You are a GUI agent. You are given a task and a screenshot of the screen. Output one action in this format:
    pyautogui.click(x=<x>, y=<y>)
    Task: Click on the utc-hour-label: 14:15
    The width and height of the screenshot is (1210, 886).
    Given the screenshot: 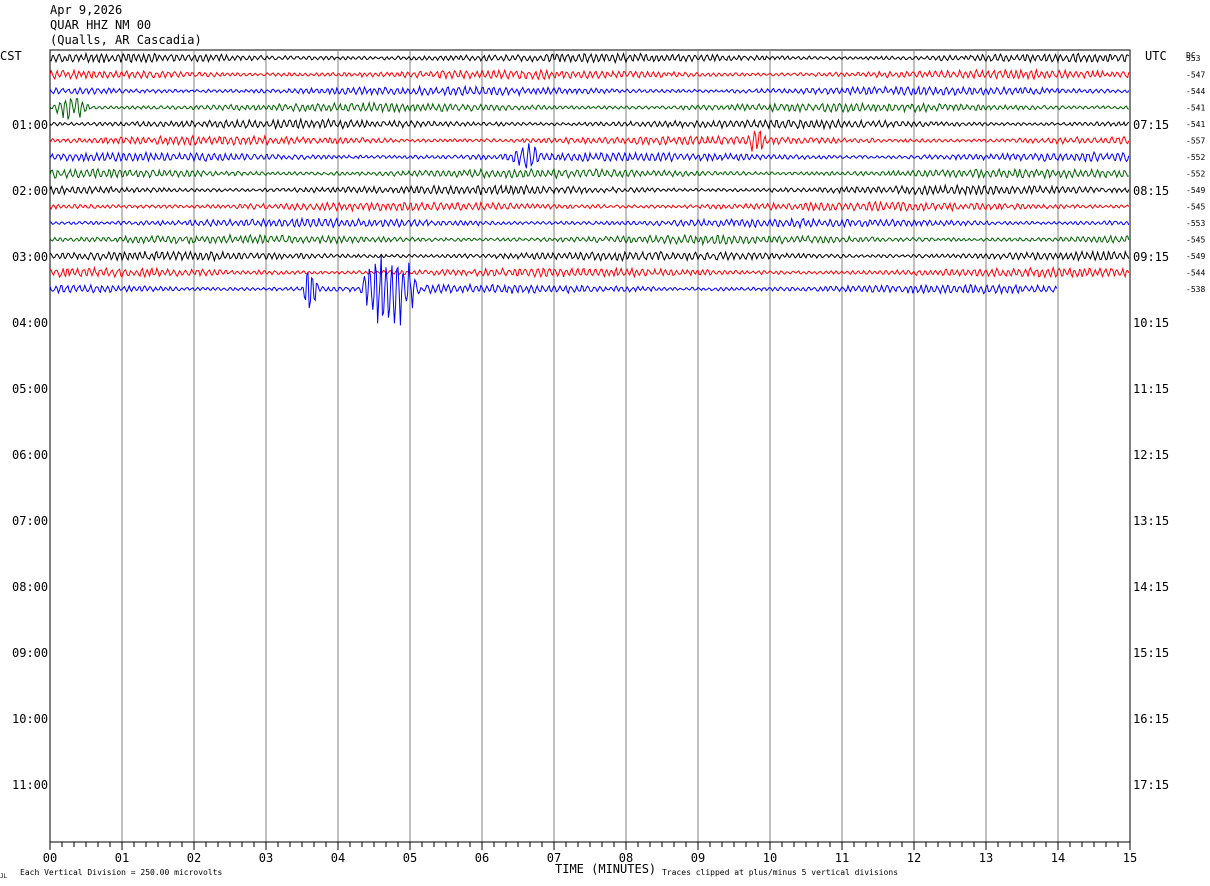 What is the action you would take?
    pyautogui.click(x=1151, y=587)
    